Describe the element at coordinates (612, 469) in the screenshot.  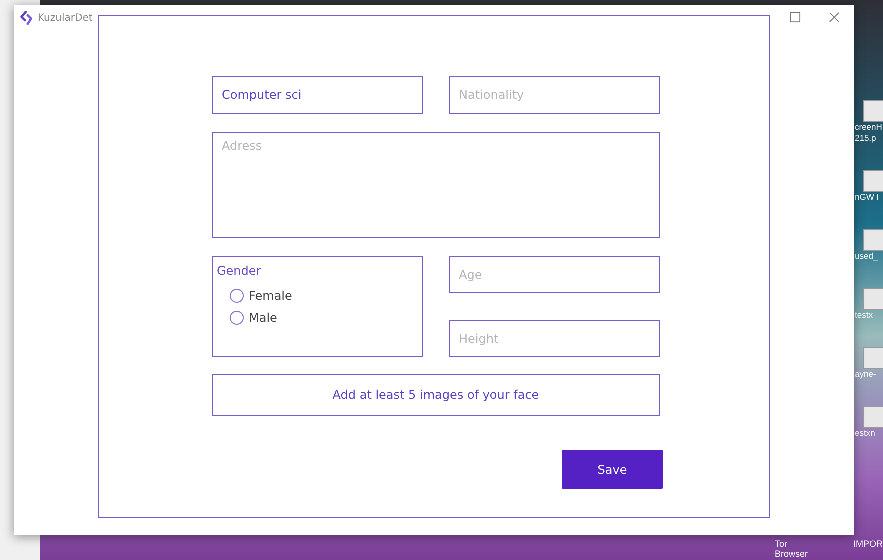
I see `save-button: Save` at that location.